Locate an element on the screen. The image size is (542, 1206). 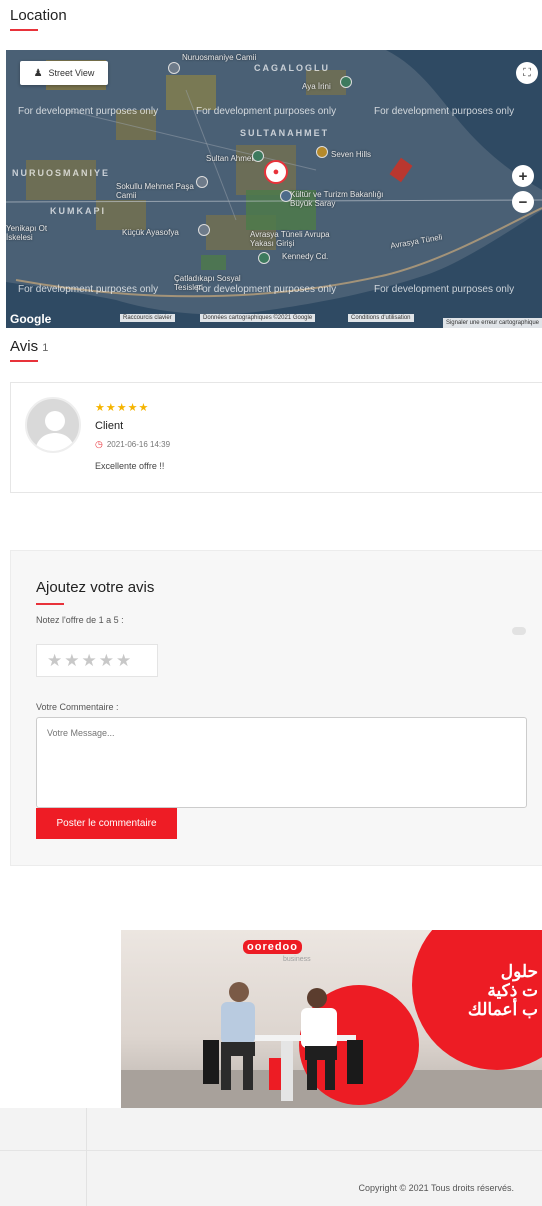
map-label-catladikapi: Çatladıkapı Sosyal Tesisleri is located at coordinates (207, 283).